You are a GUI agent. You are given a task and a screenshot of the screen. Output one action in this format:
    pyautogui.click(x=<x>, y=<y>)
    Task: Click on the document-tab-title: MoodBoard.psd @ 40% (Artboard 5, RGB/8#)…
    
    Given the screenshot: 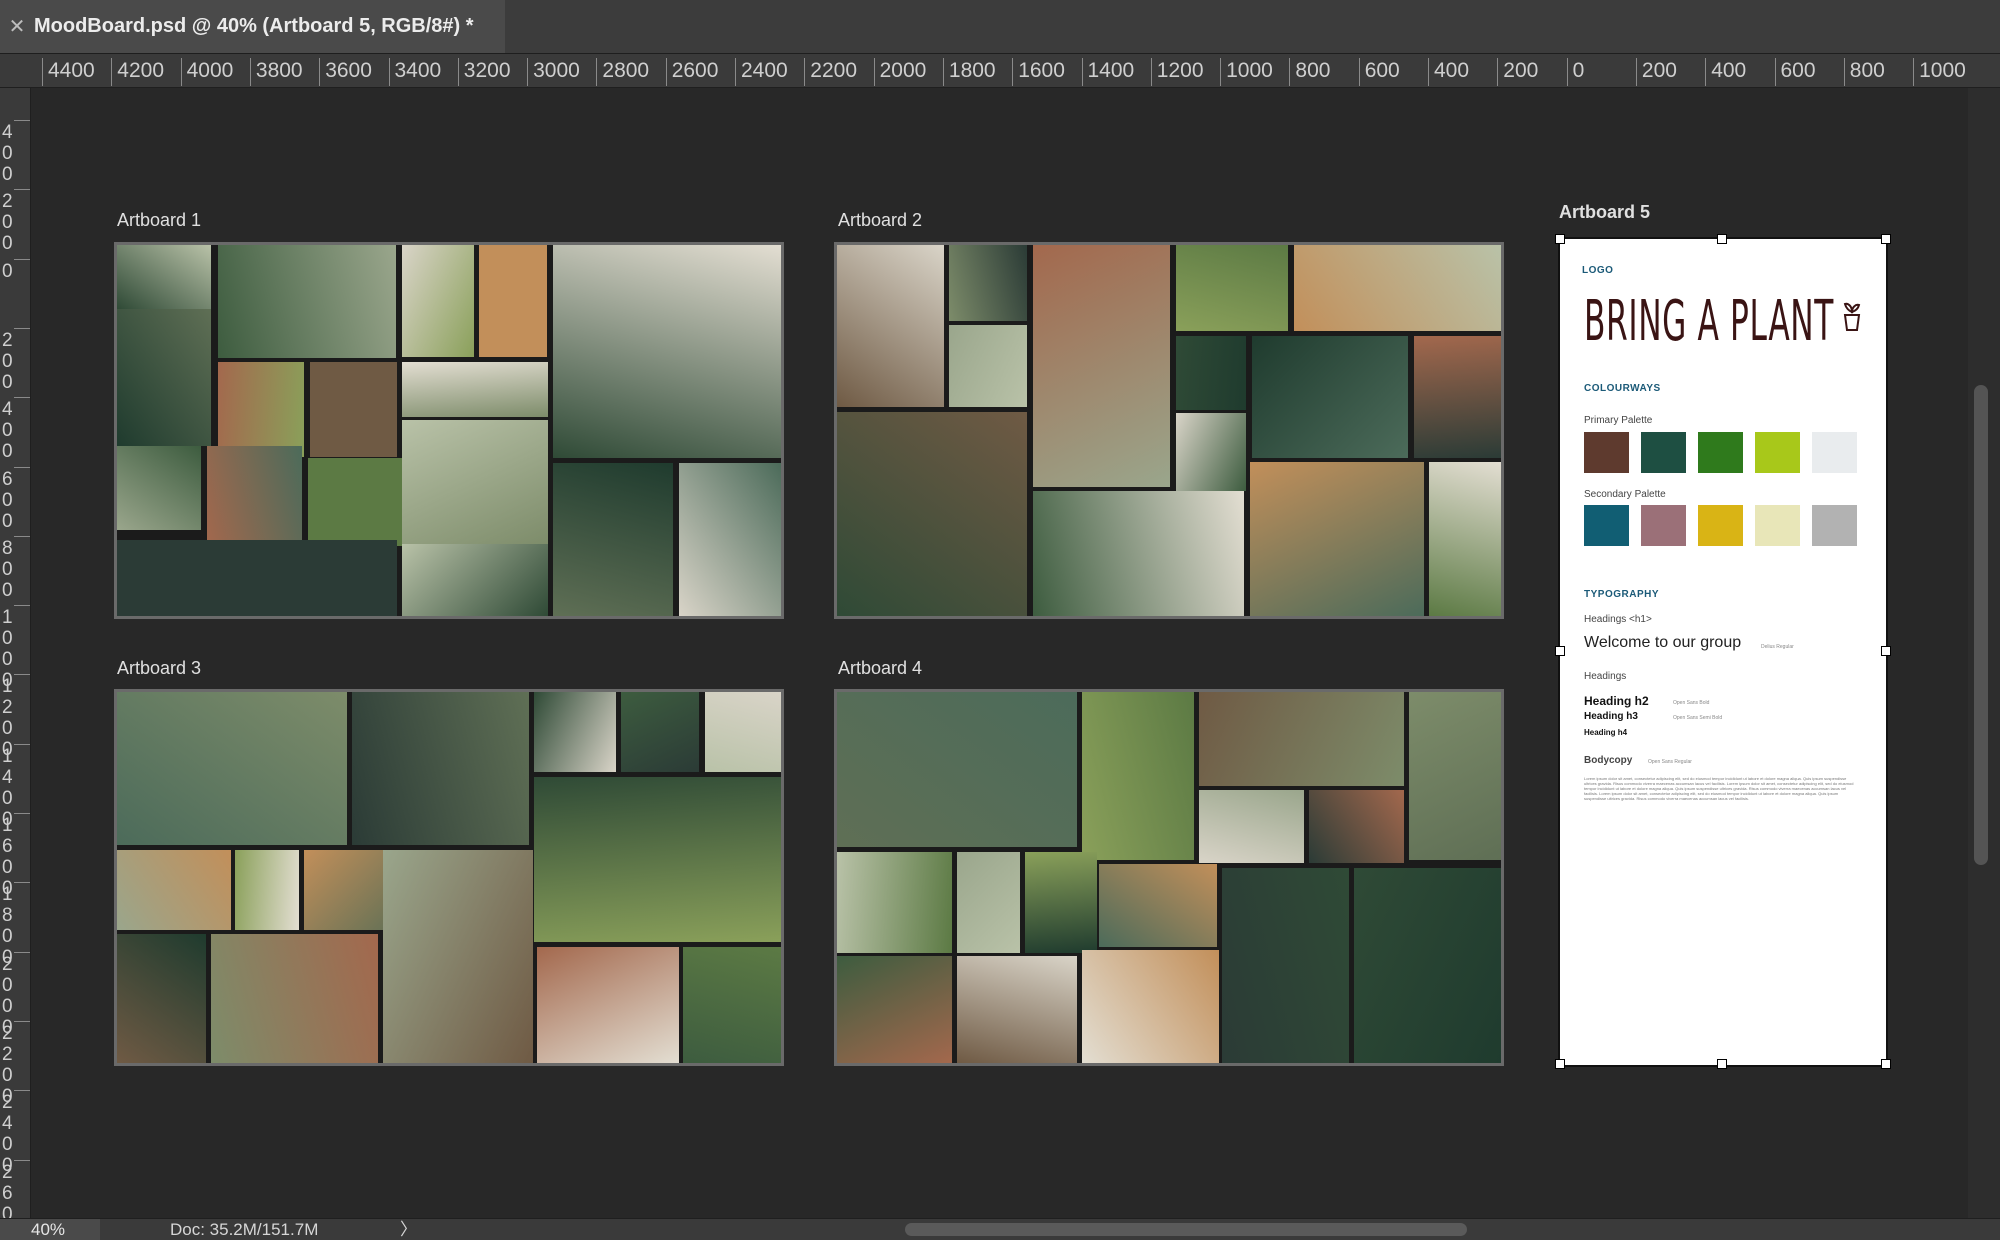 What is the action you would take?
    pyautogui.click(x=254, y=26)
    